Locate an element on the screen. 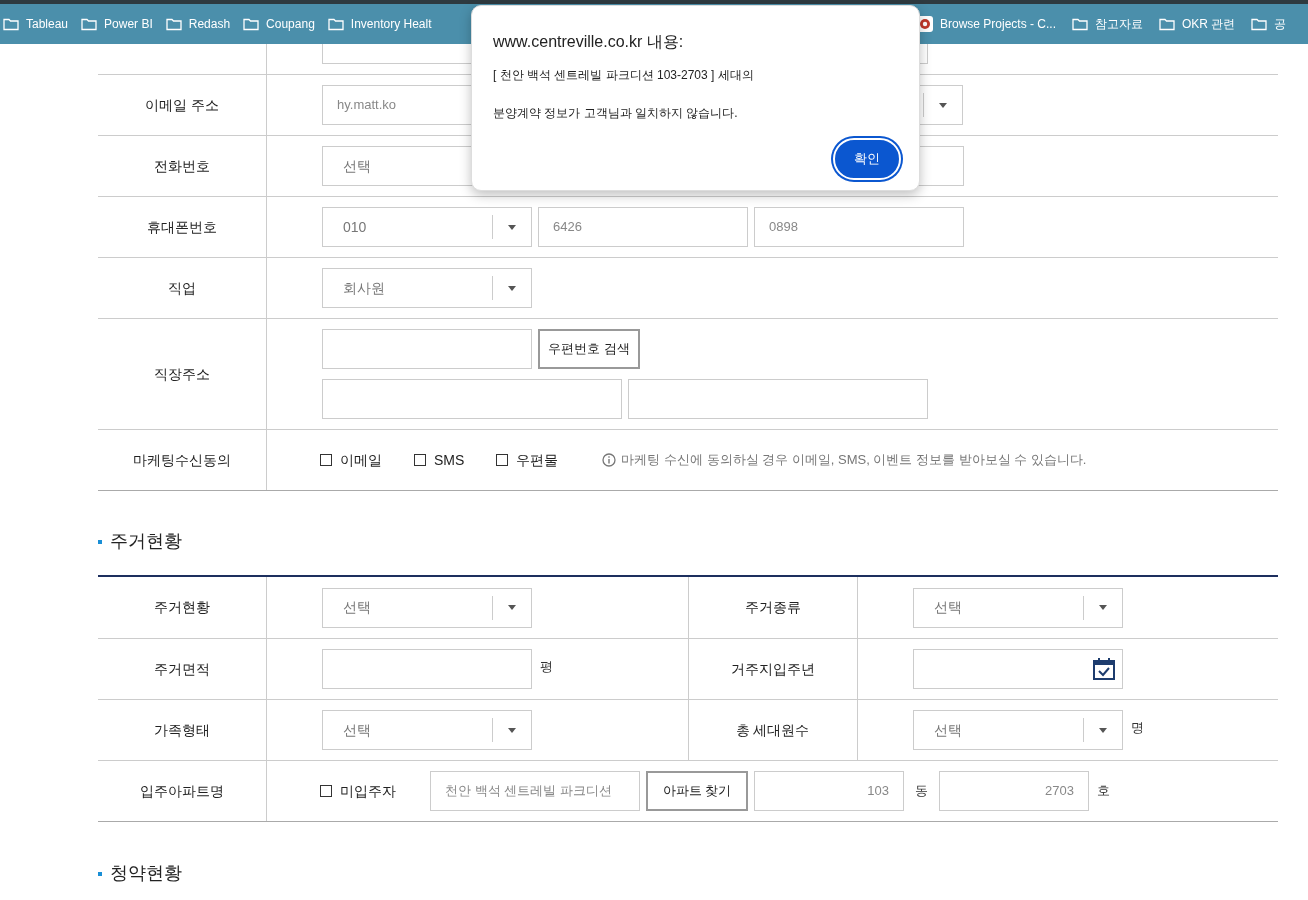 The image size is (1308, 900). info-icon is located at coordinates (609, 460).